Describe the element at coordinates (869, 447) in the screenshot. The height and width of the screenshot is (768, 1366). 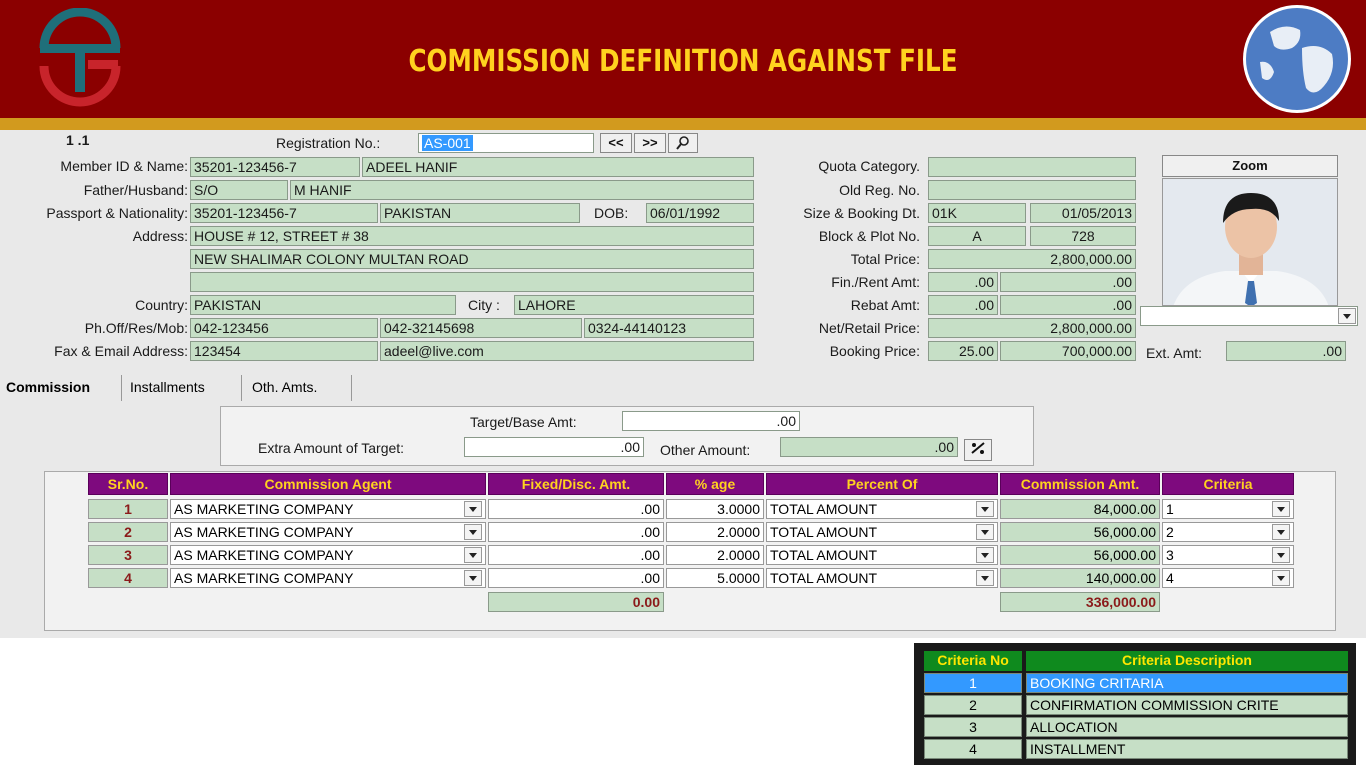
I see `other-amount-field: .00` at that location.